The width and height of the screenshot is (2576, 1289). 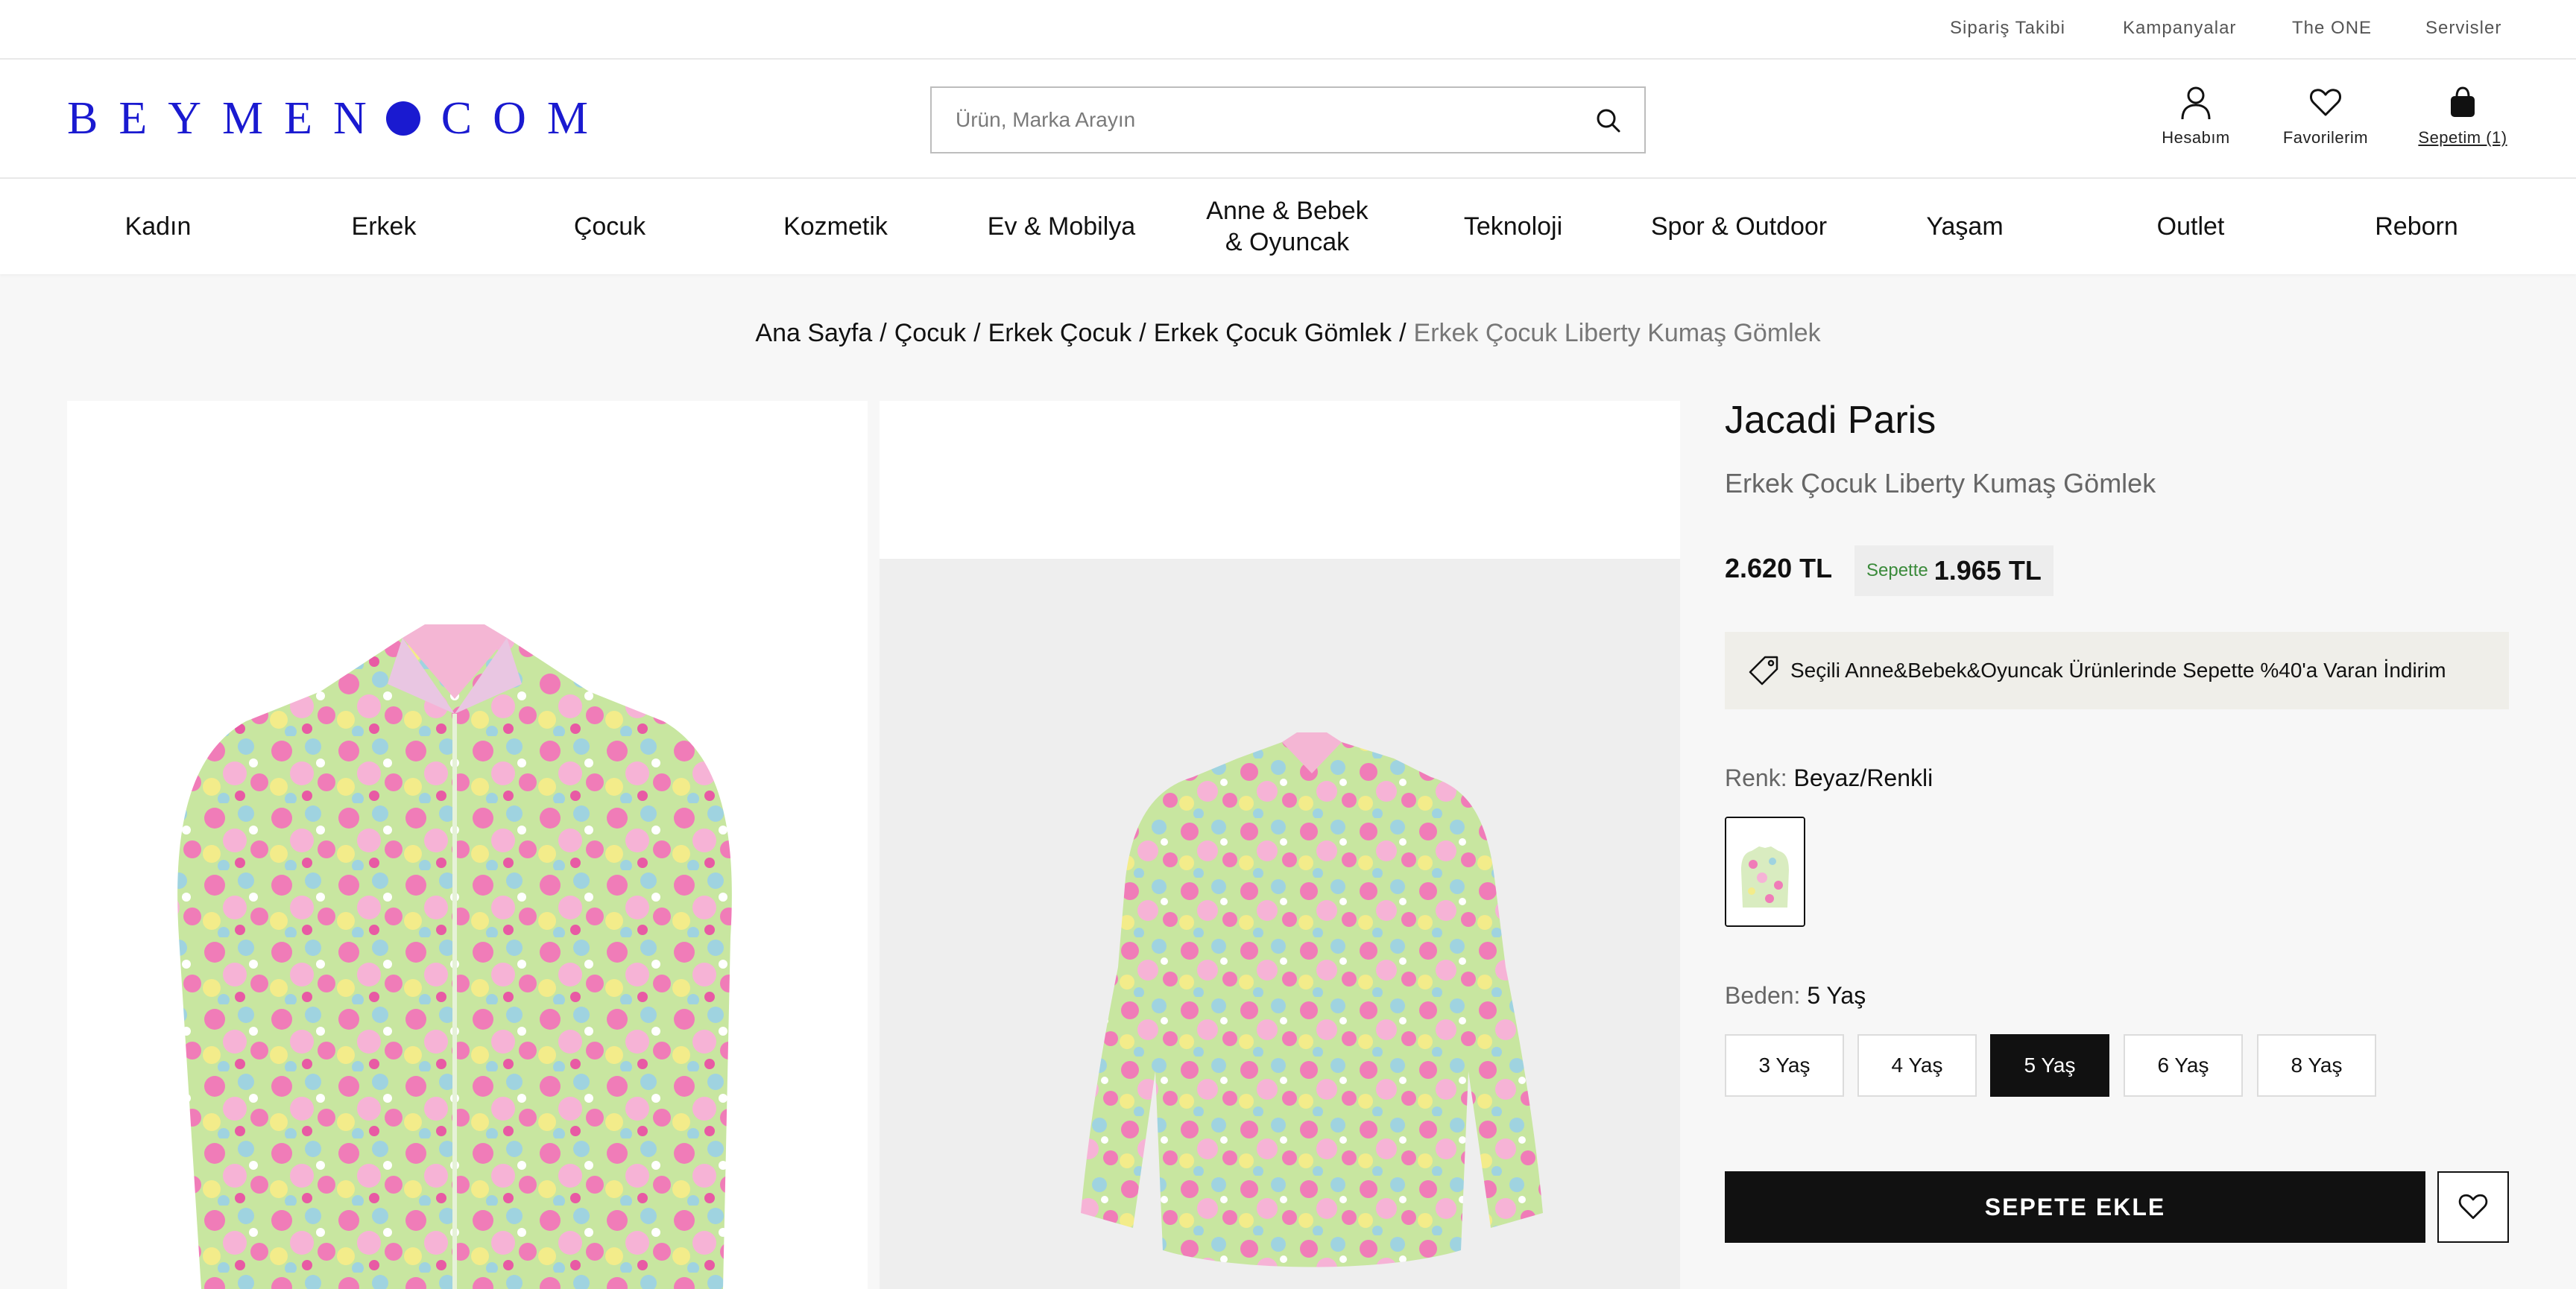 I want to click on favorites-label: Favorilerim, so click(x=2325, y=137).